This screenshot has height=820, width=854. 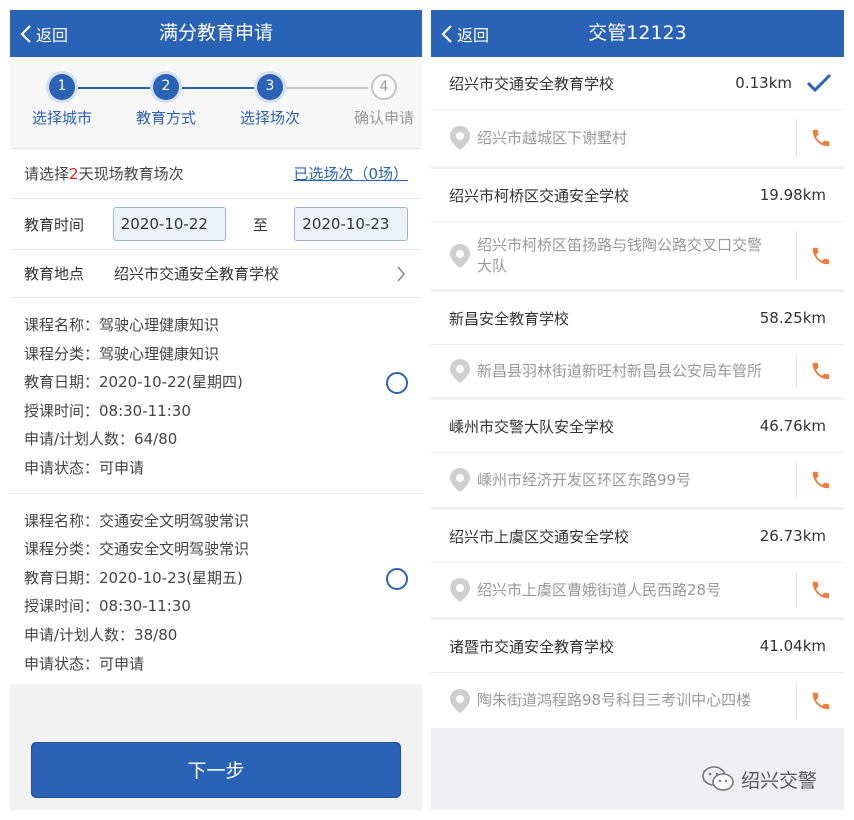 What do you see at coordinates (137, 520) in the screenshot?
I see `course-name: 课程名称：交通安全文明驾驶常识` at bounding box center [137, 520].